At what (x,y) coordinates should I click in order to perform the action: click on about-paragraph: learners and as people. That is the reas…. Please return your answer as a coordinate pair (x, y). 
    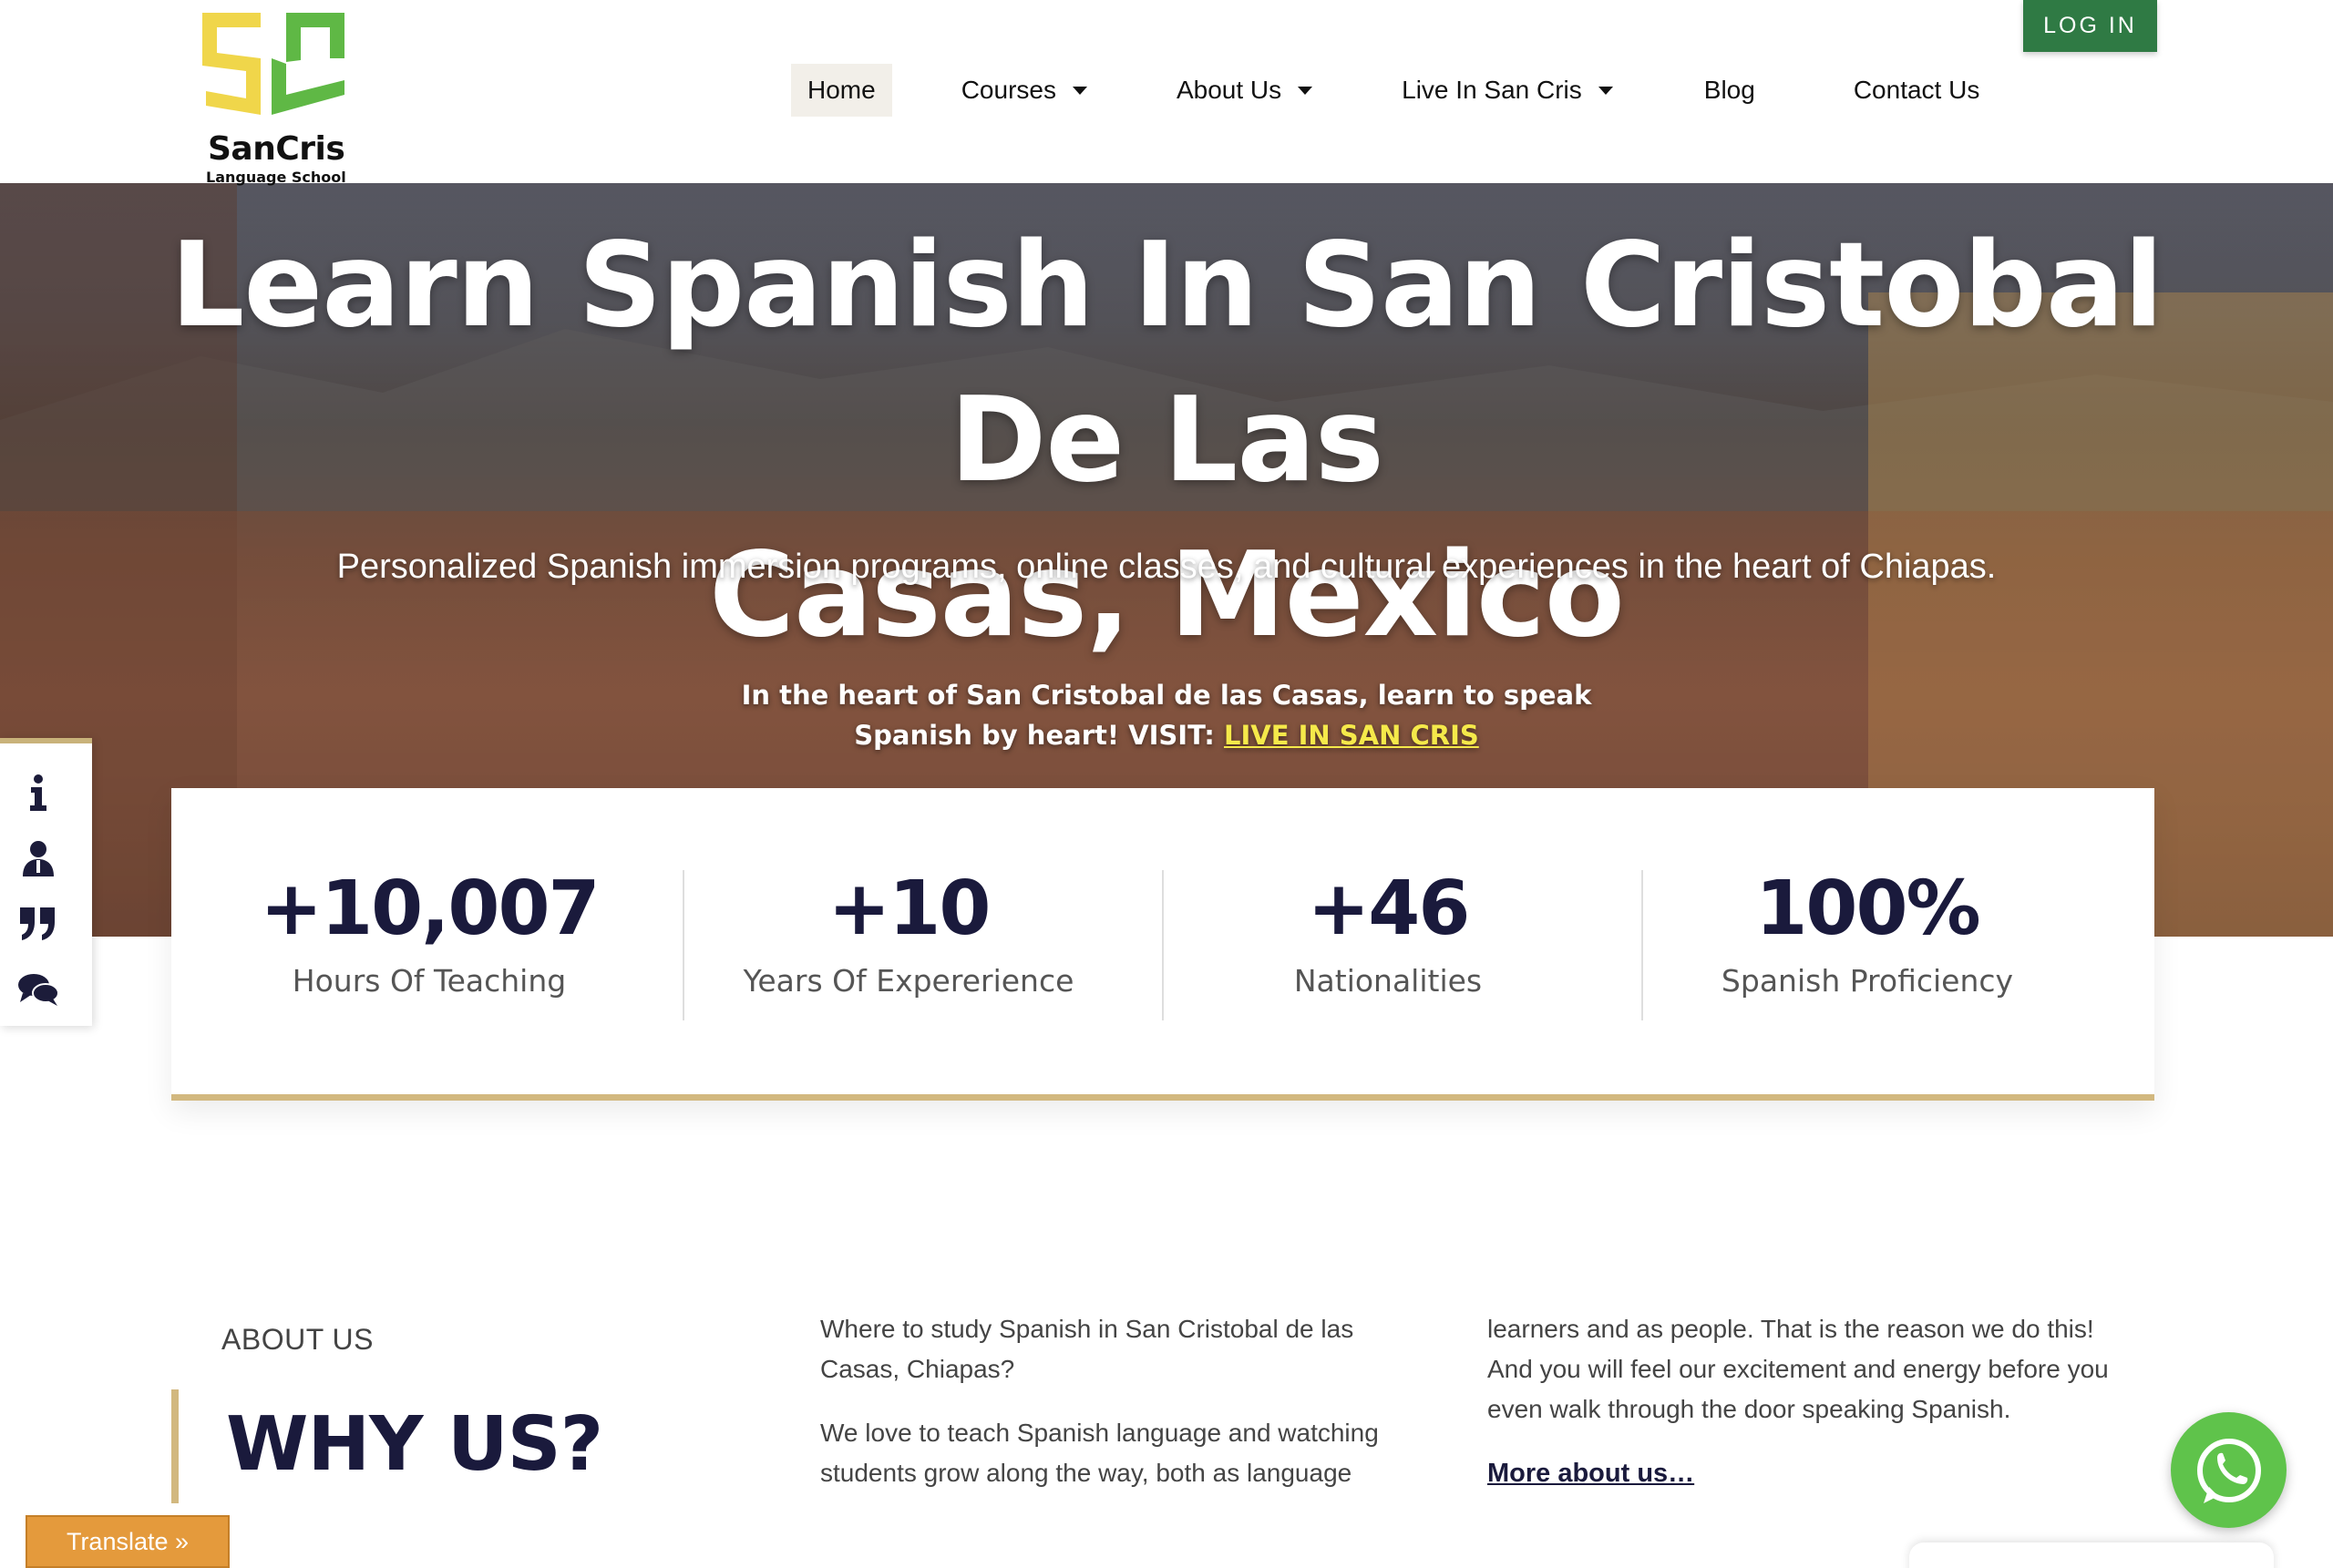
    Looking at the image, I should click on (1798, 1369).